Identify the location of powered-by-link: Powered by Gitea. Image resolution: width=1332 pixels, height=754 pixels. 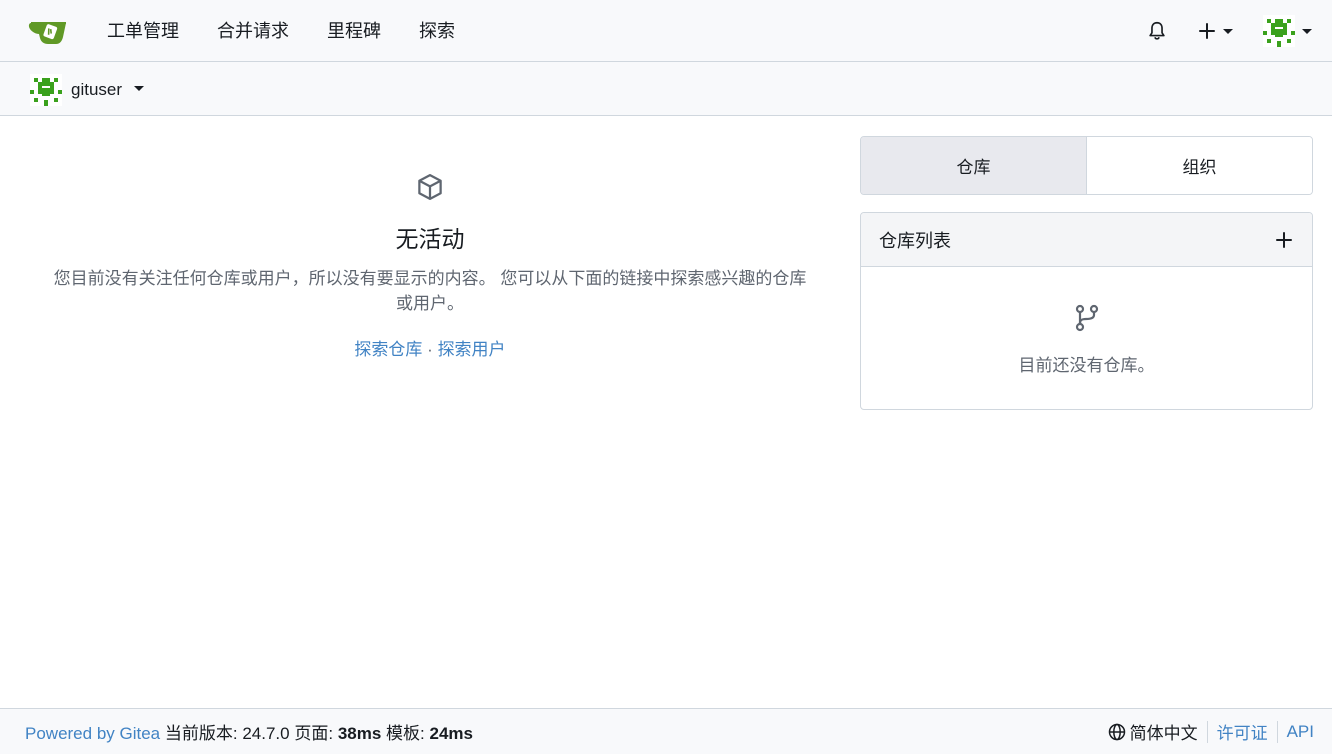
(92, 733).